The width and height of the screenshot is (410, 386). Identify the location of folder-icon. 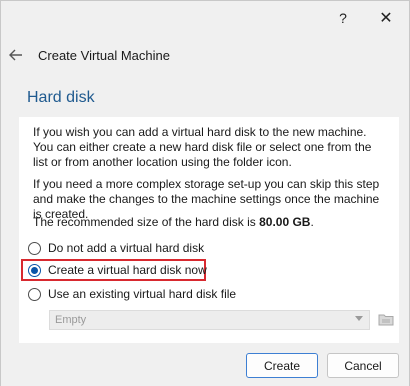
(386, 320).